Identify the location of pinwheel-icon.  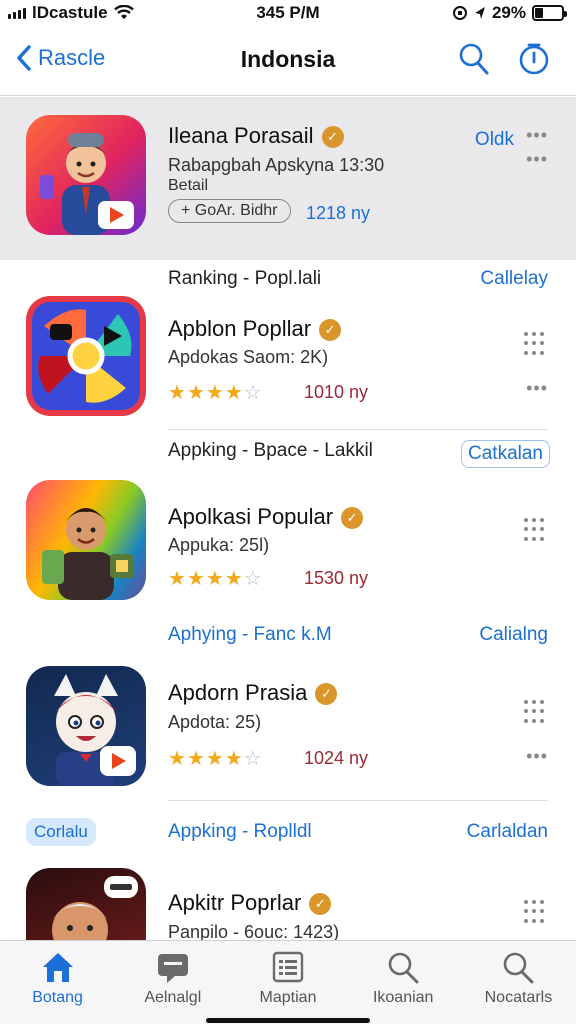
(86, 356).